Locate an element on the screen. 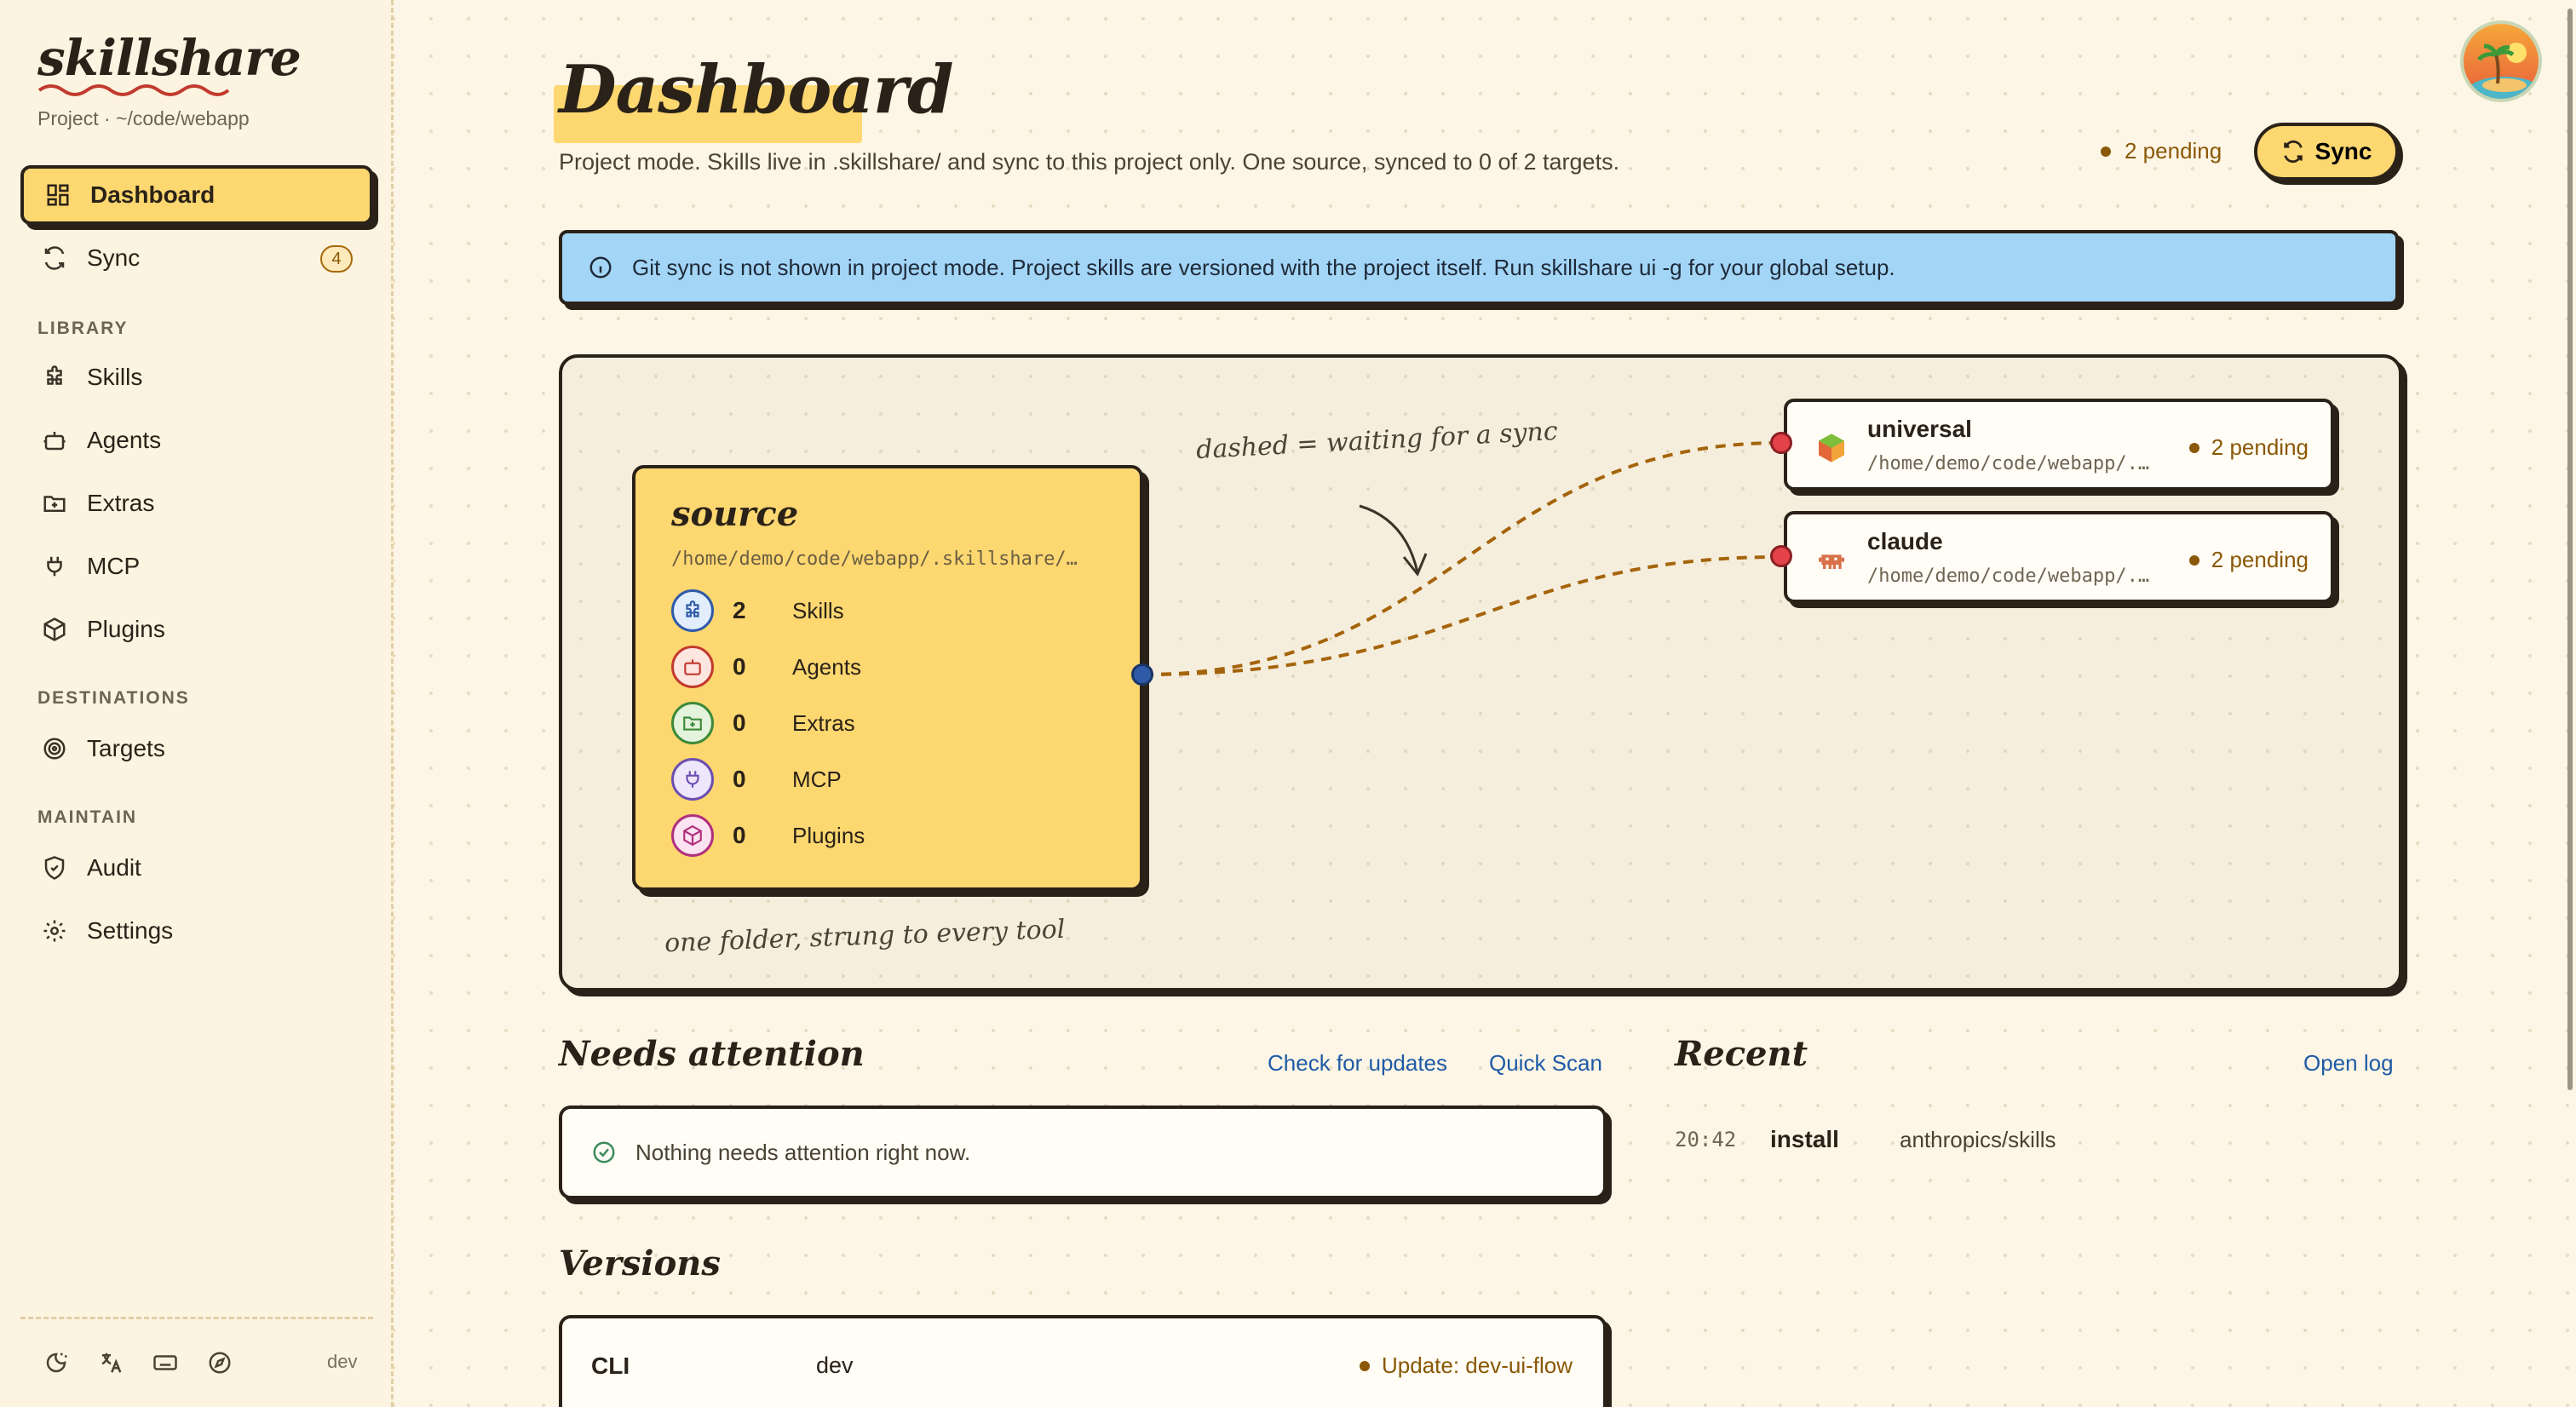  recent-action: install is located at coordinates (1805, 1139).